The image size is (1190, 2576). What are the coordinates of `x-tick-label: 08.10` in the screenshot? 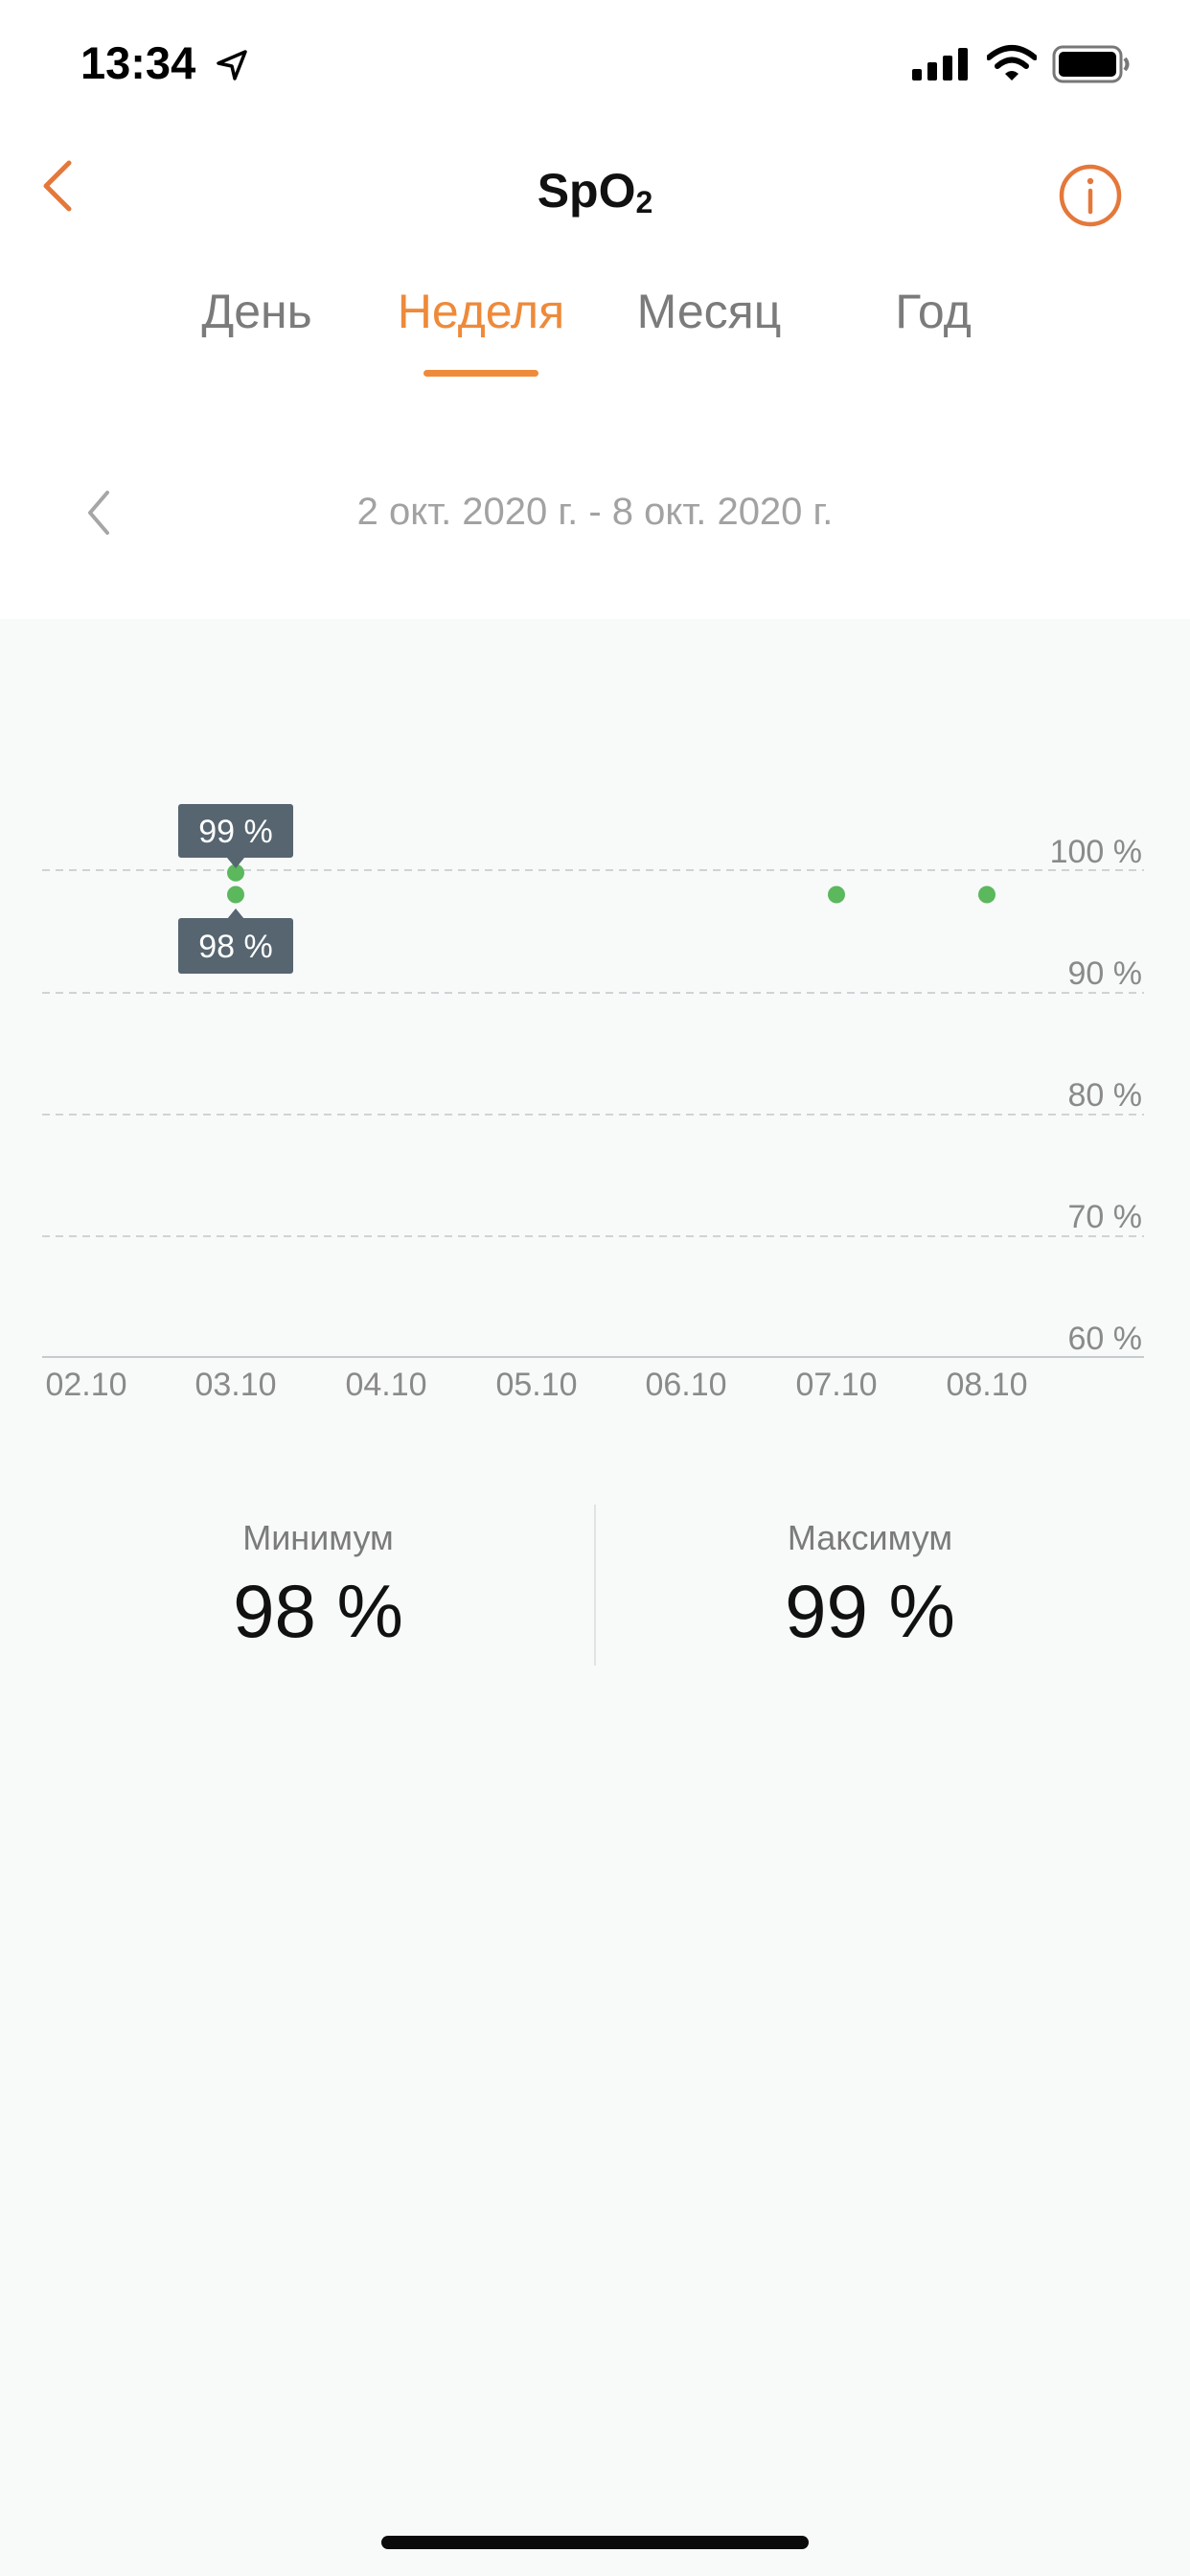 It's located at (986, 1385).